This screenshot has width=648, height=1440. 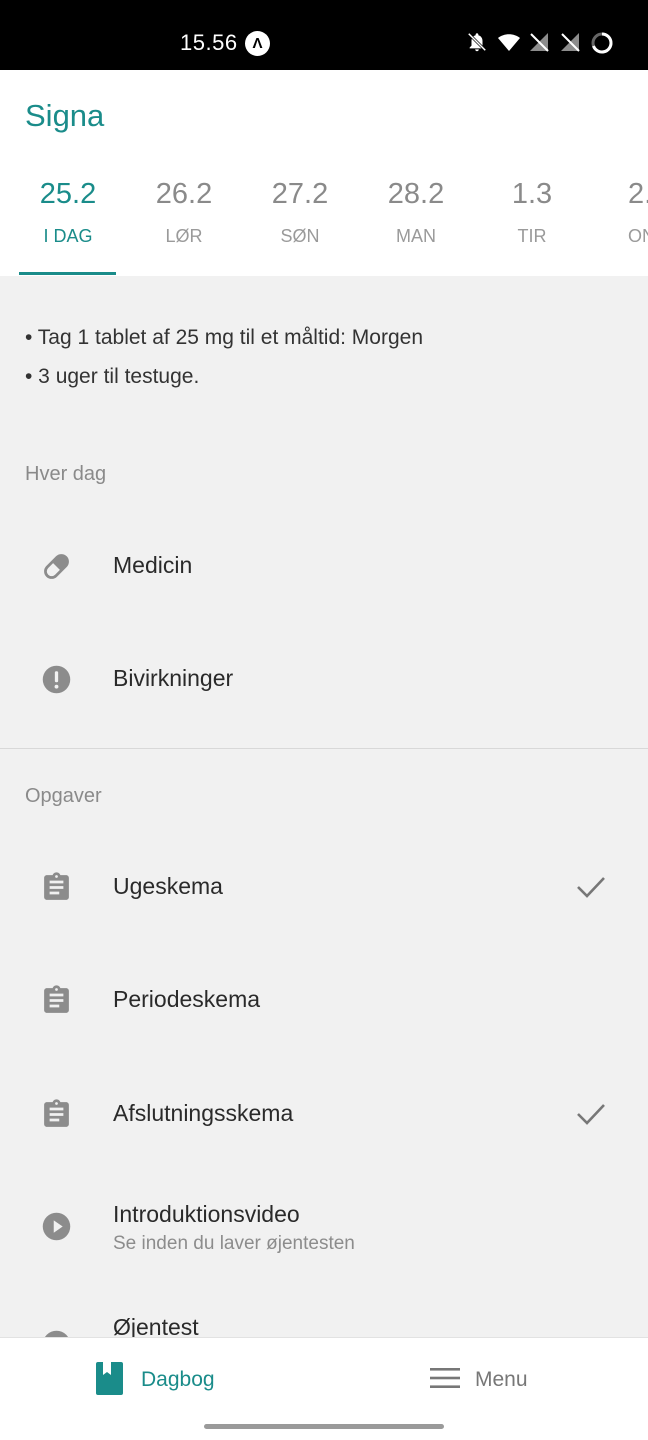 What do you see at coordinates (477, 42) in the screenshot?
I see `bell-off-icon` at bounding box center [477, 42].